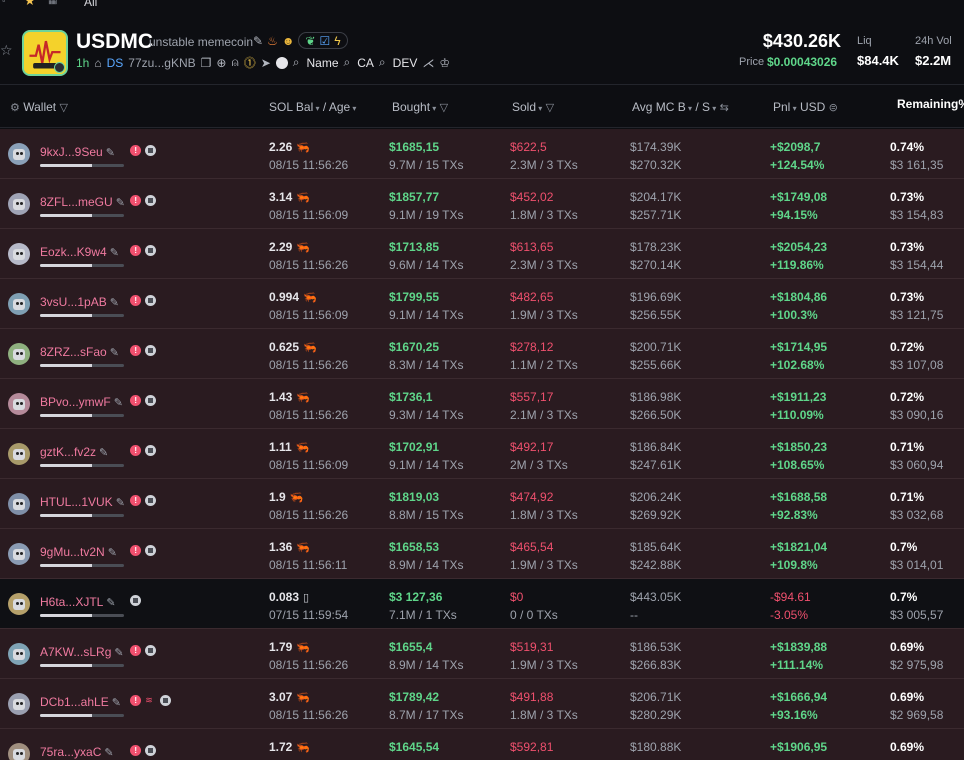 The image size is (964, 760). Describe the element at coordinates (82, 202) in the screenshot. I see `wallet-address: 8ZFL...meGU ✎` at that location.